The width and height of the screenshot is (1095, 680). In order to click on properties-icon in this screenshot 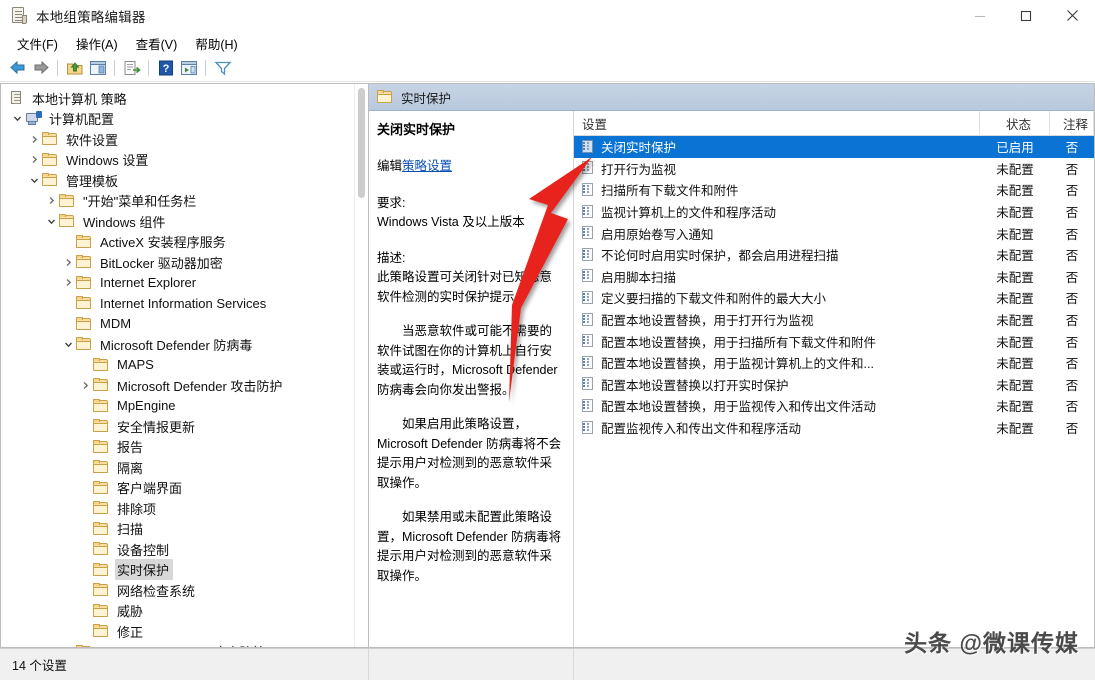, I will do `click(188, 68)`.